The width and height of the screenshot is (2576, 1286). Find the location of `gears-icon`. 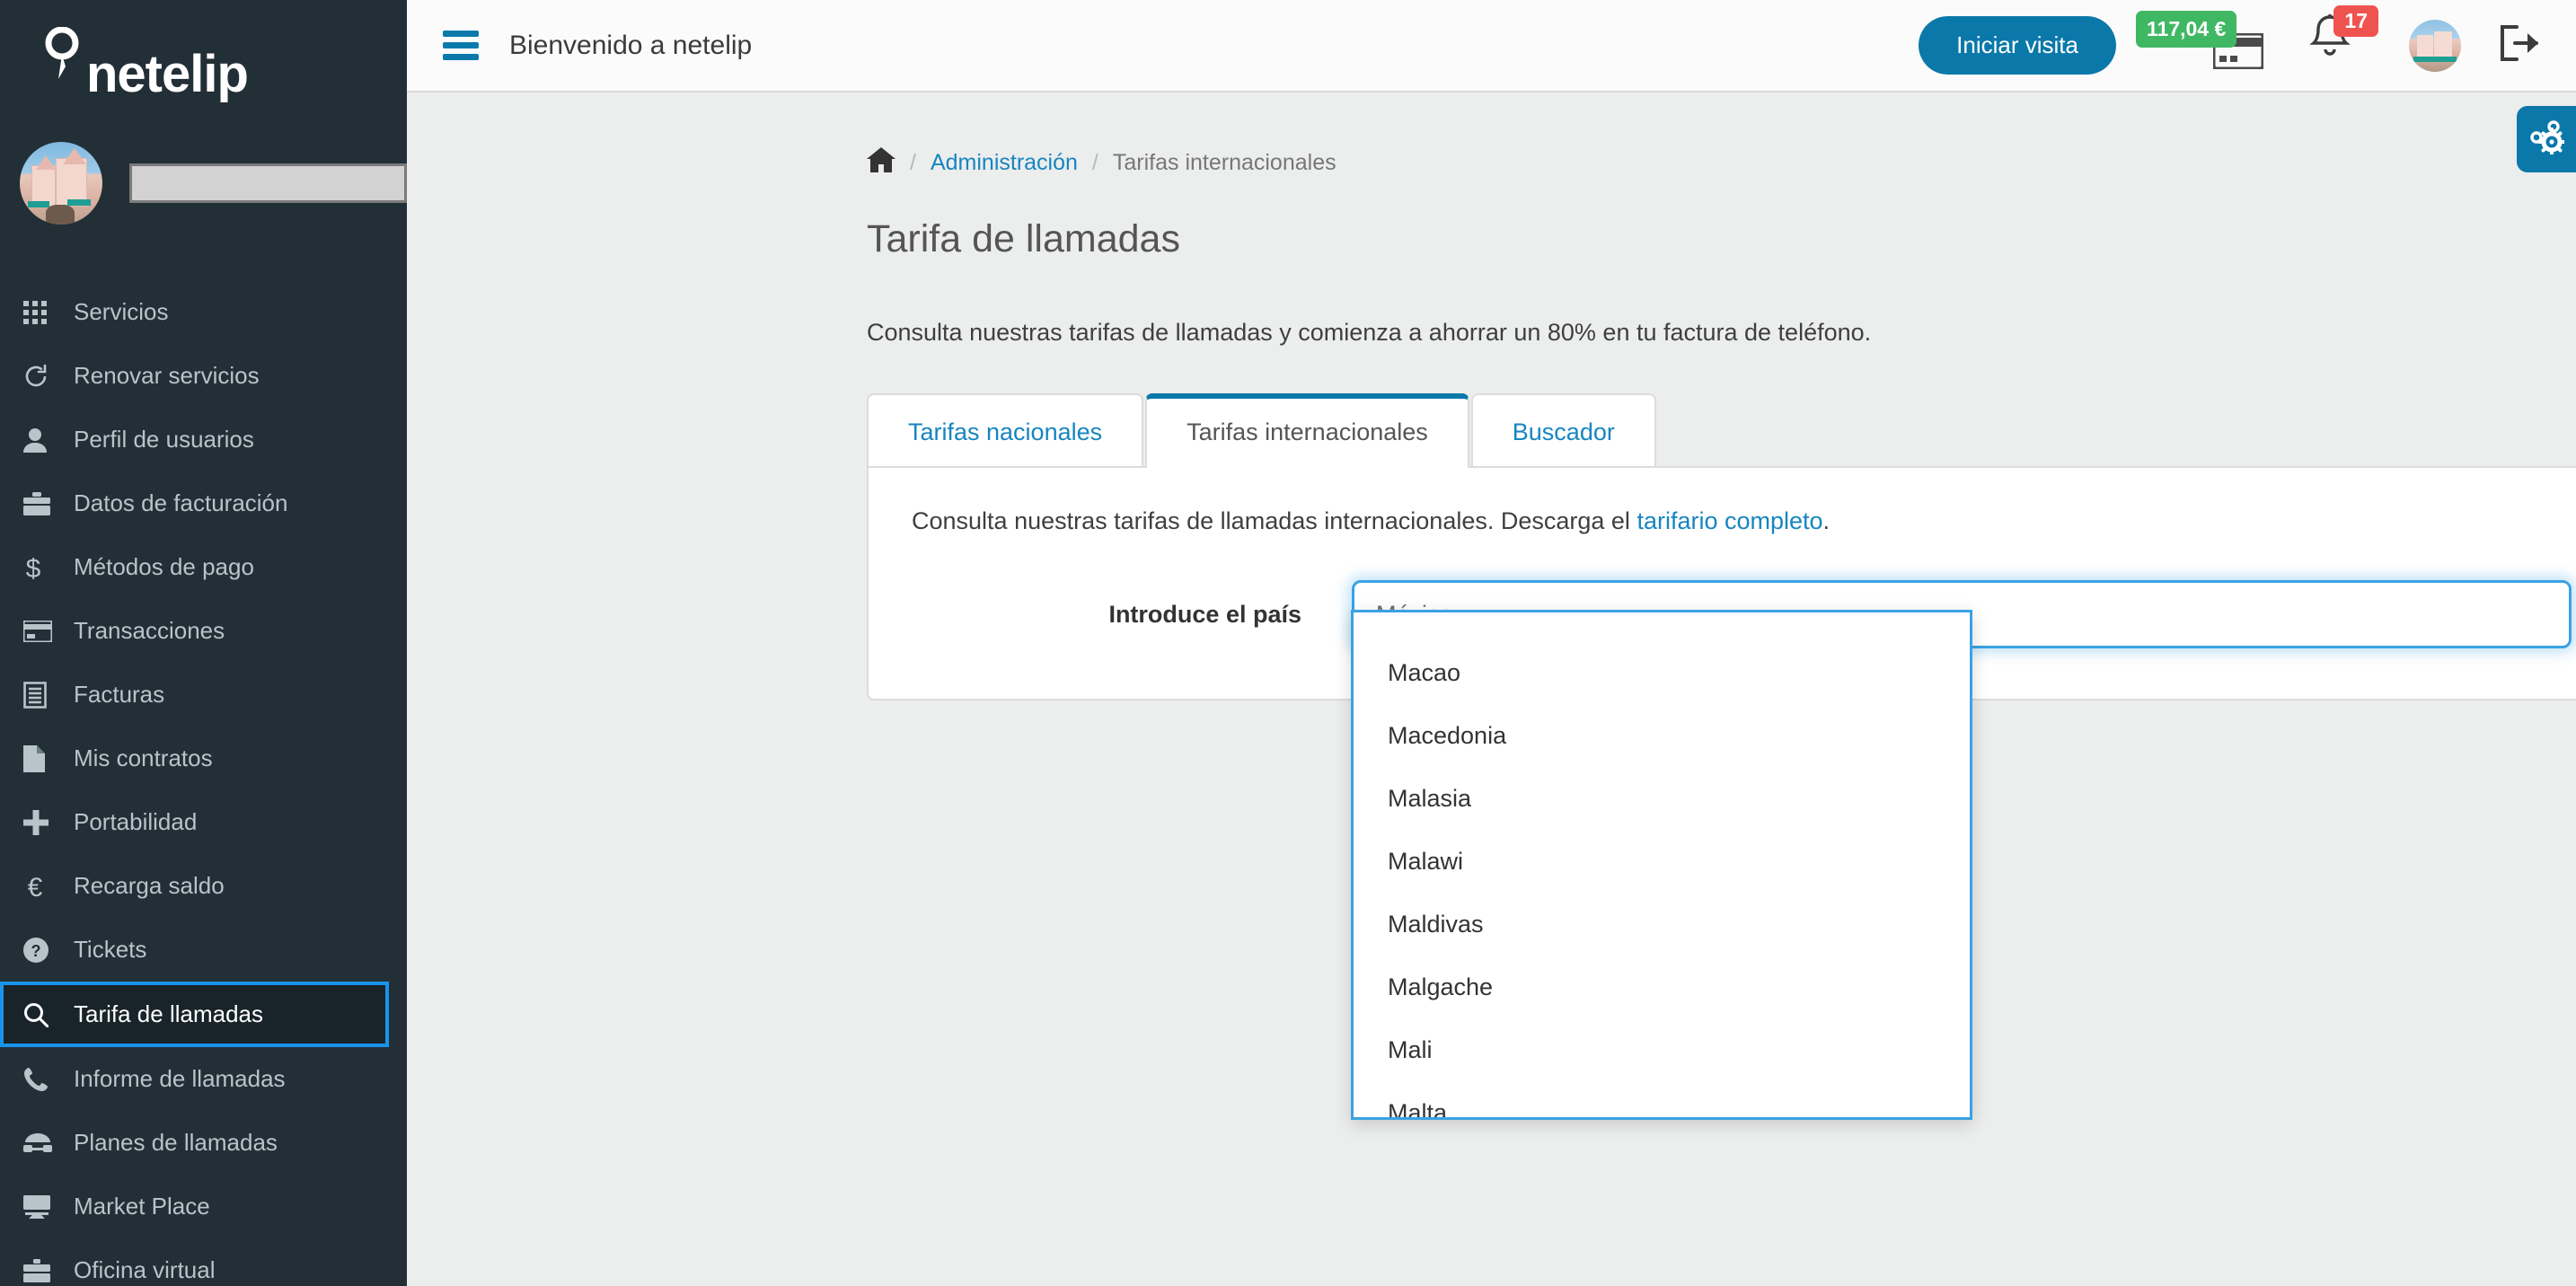

gears-icon is located at coordinates (2547, 139).